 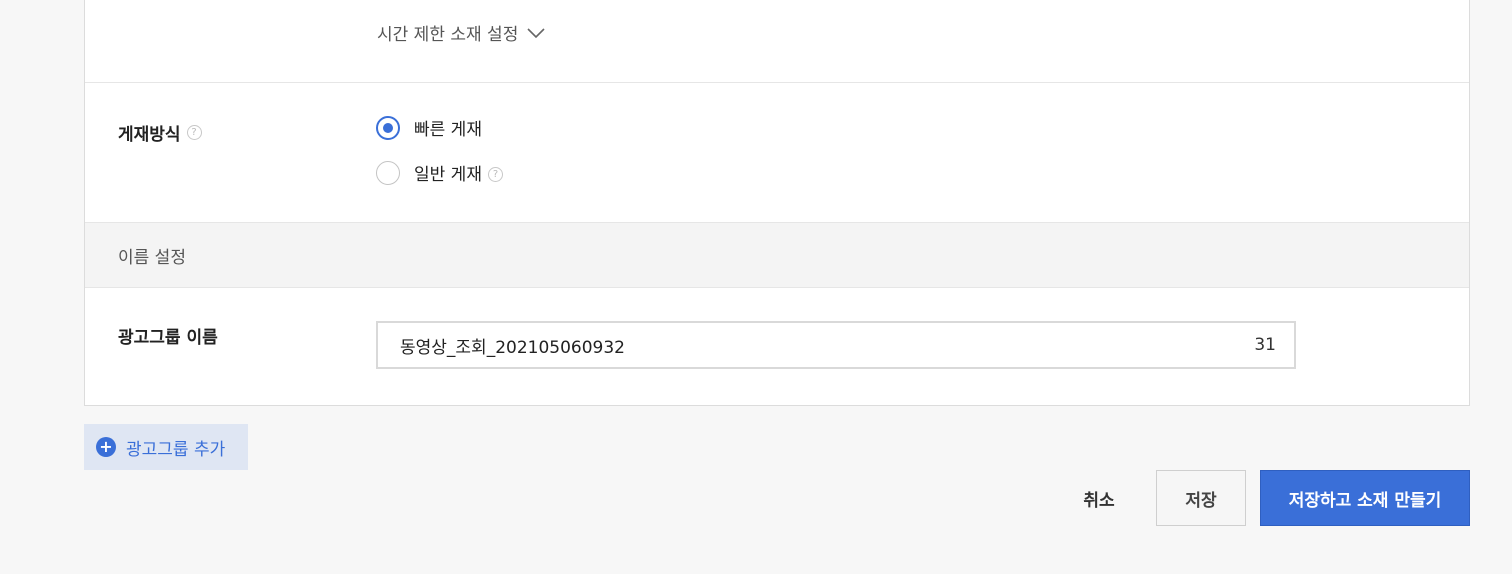 What do you see at coordinates (152, 258) in the screenshot?
I see `section-title: 이름 설정` at bounding box center [152, 258].